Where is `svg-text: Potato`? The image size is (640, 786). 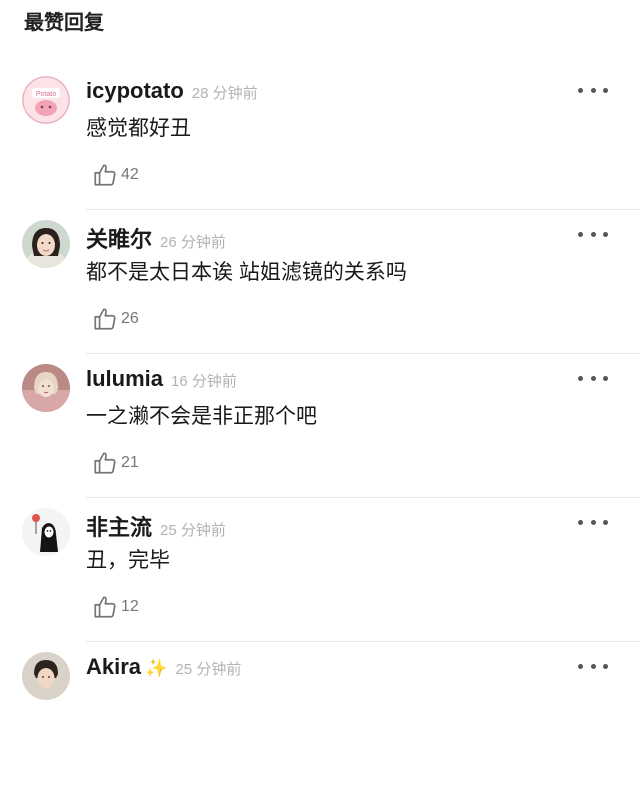 svg-text: Potato is located at coordinates (46, 94).